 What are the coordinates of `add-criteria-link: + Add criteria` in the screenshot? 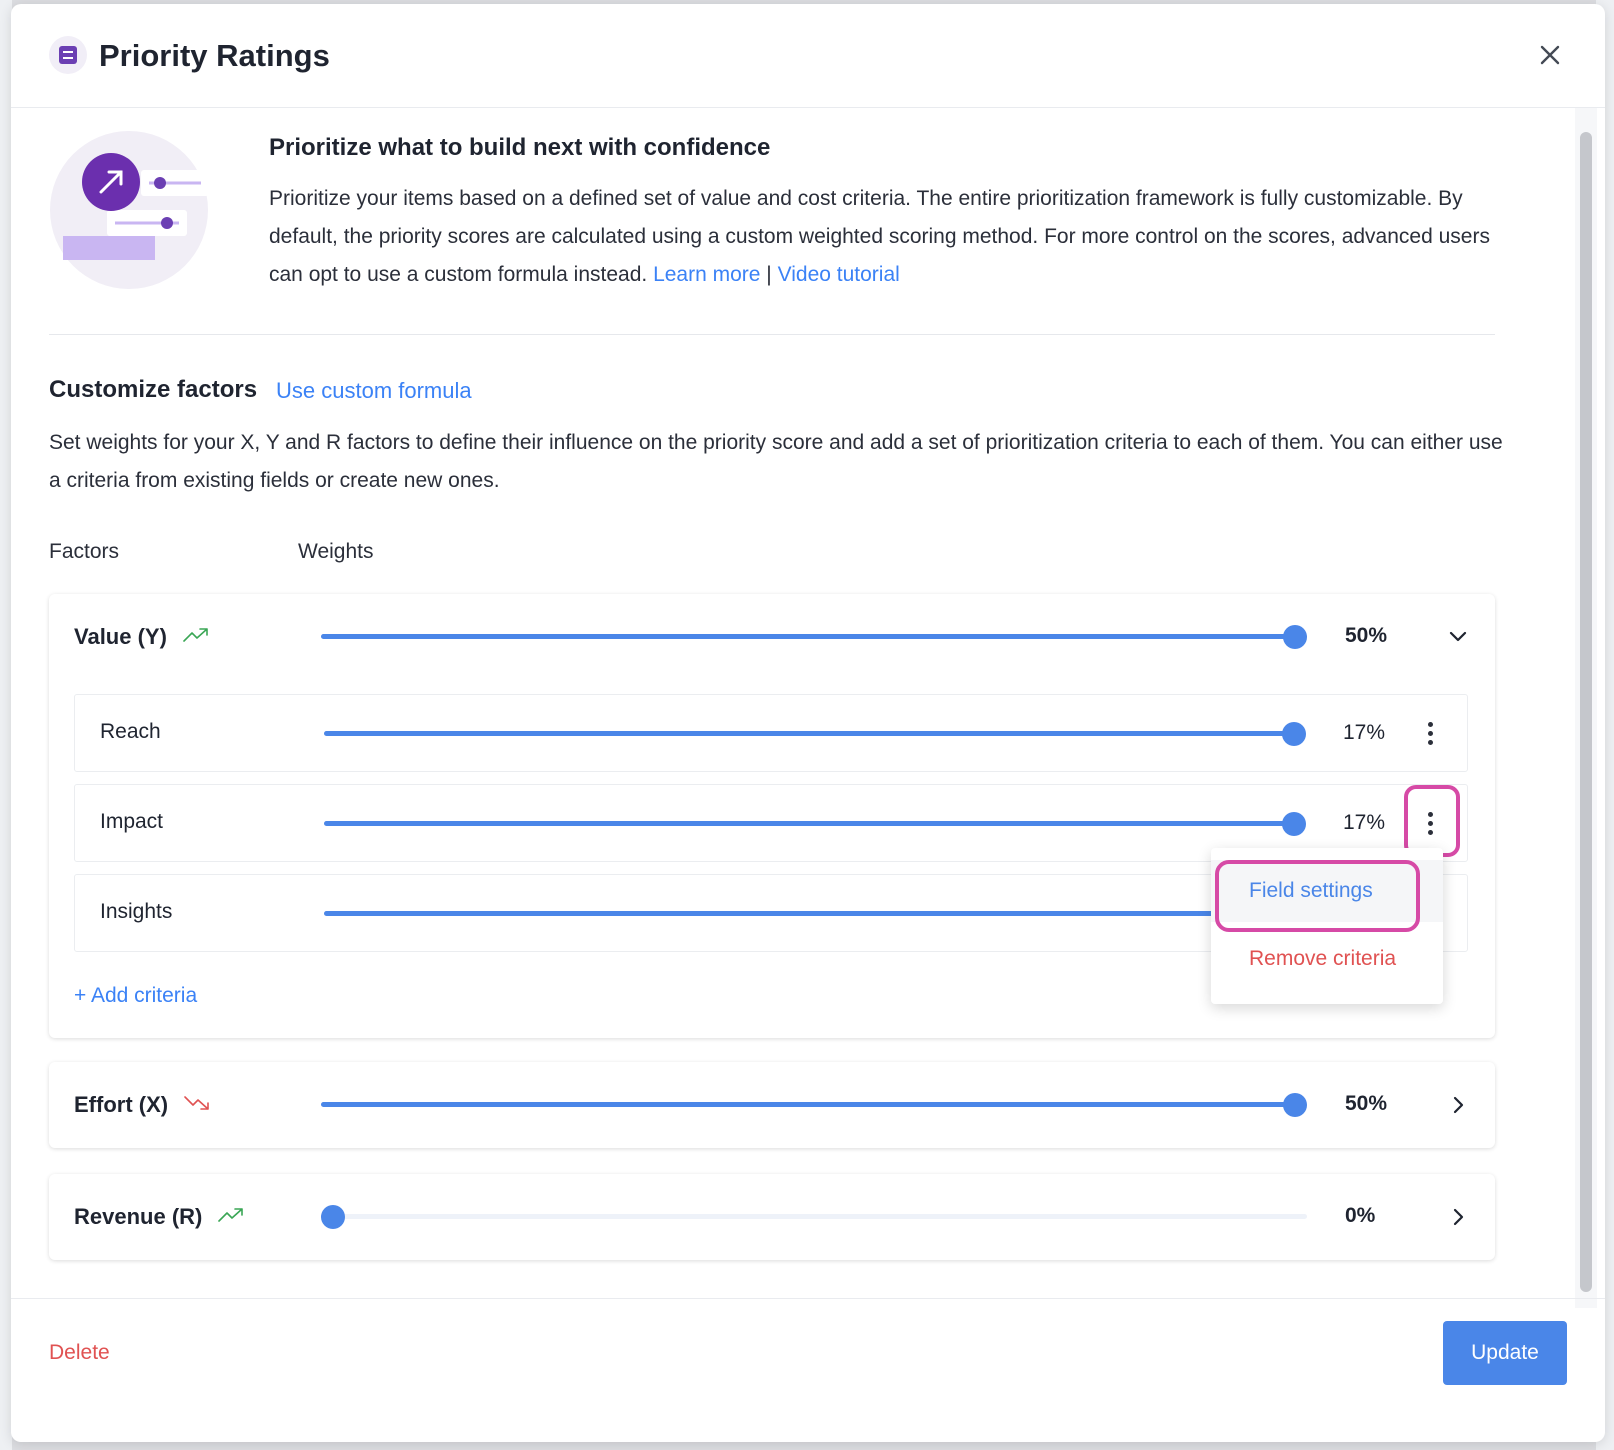 It's located at (135, 996).